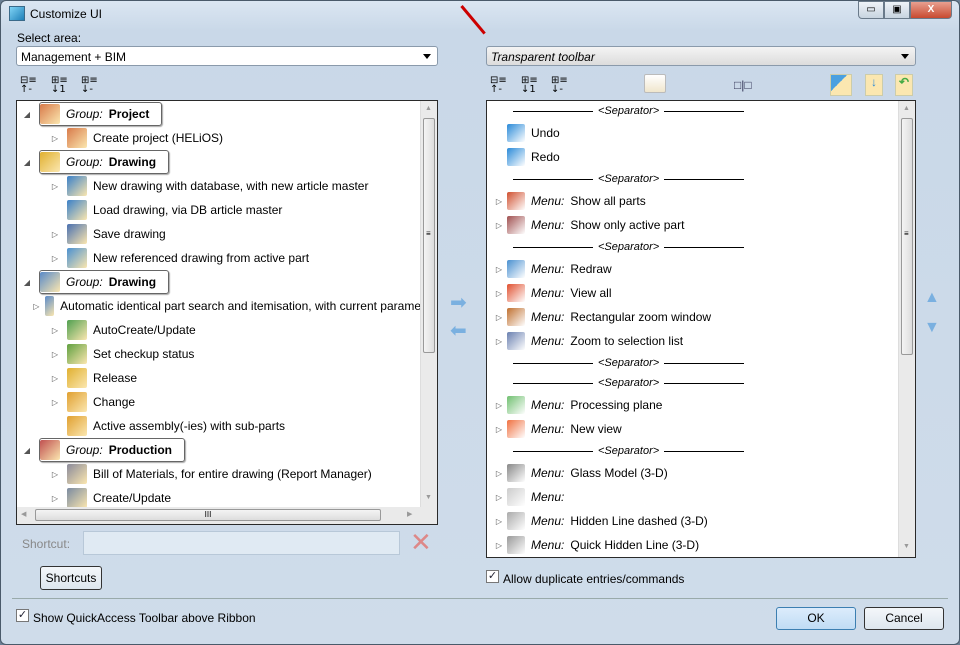 The image size is (960, 645). Describe the element at coordinates (693, 341) in the screenshot. I see `menu-item: ▷ Menu: Zoom to selection list` at that location.